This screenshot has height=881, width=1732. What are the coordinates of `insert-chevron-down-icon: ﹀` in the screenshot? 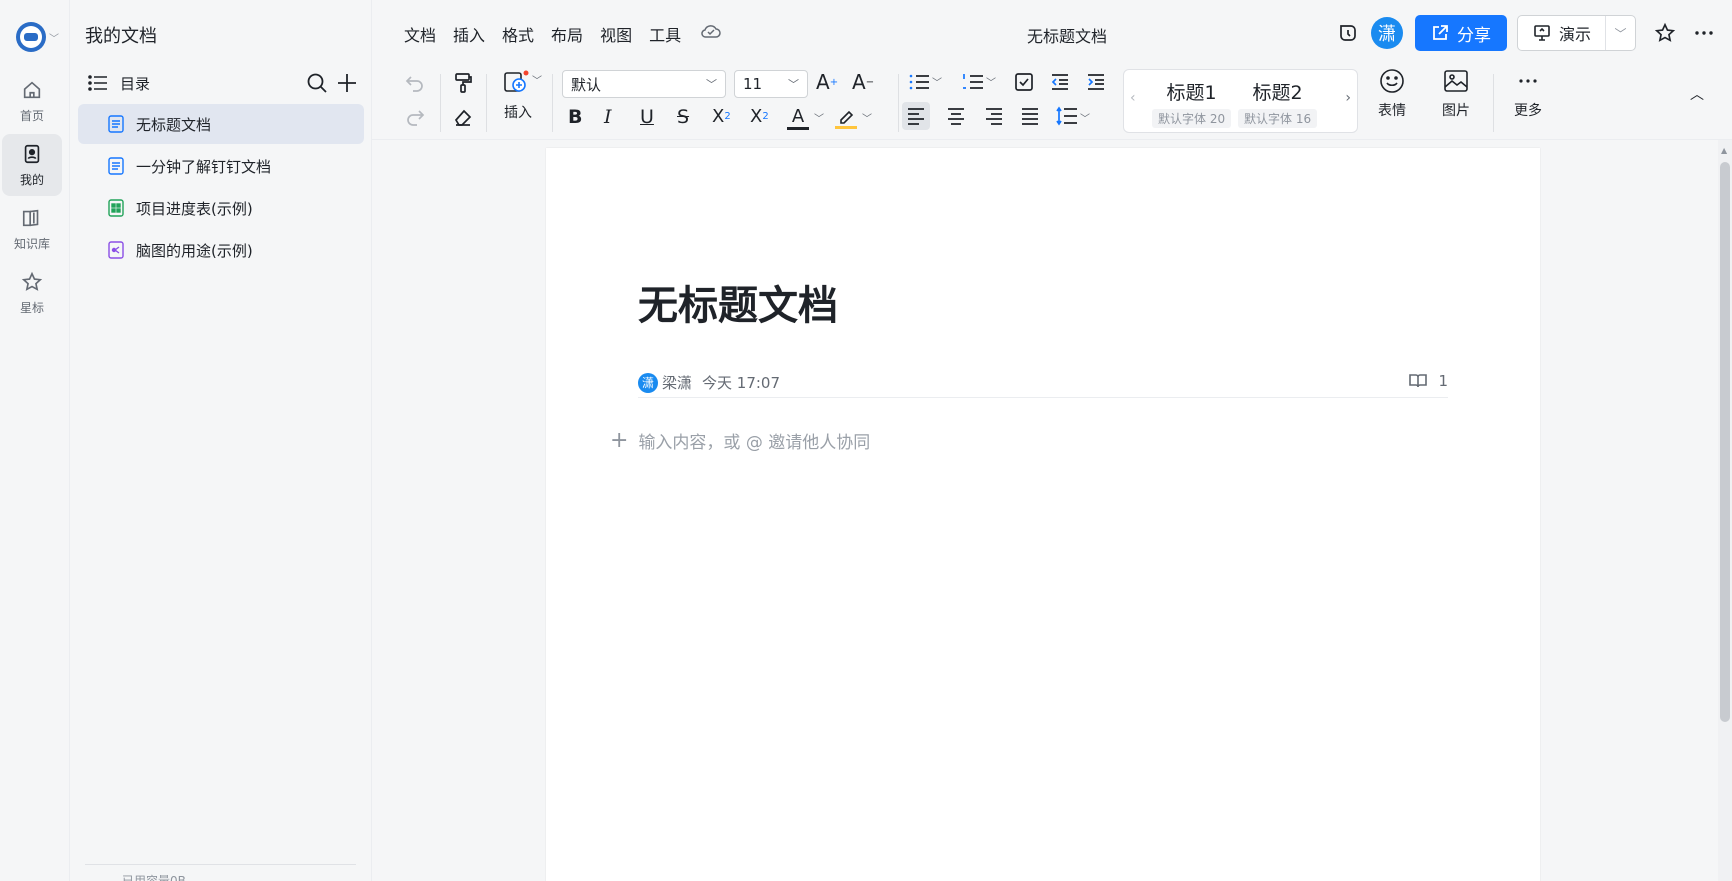 It's located at (537, 79).